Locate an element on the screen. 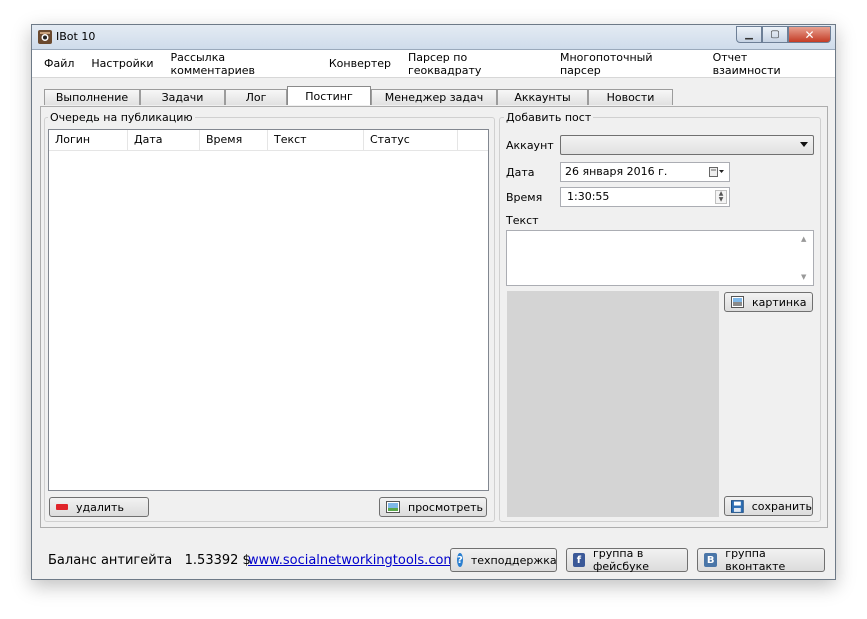  delete-icon is located at coordinates (62, 507).